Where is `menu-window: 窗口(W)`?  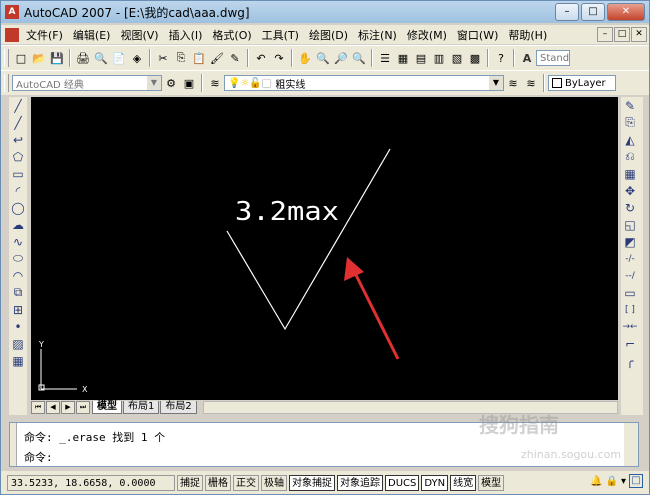 menu-window: 窗口(W) is located at coordinates (477, 35).